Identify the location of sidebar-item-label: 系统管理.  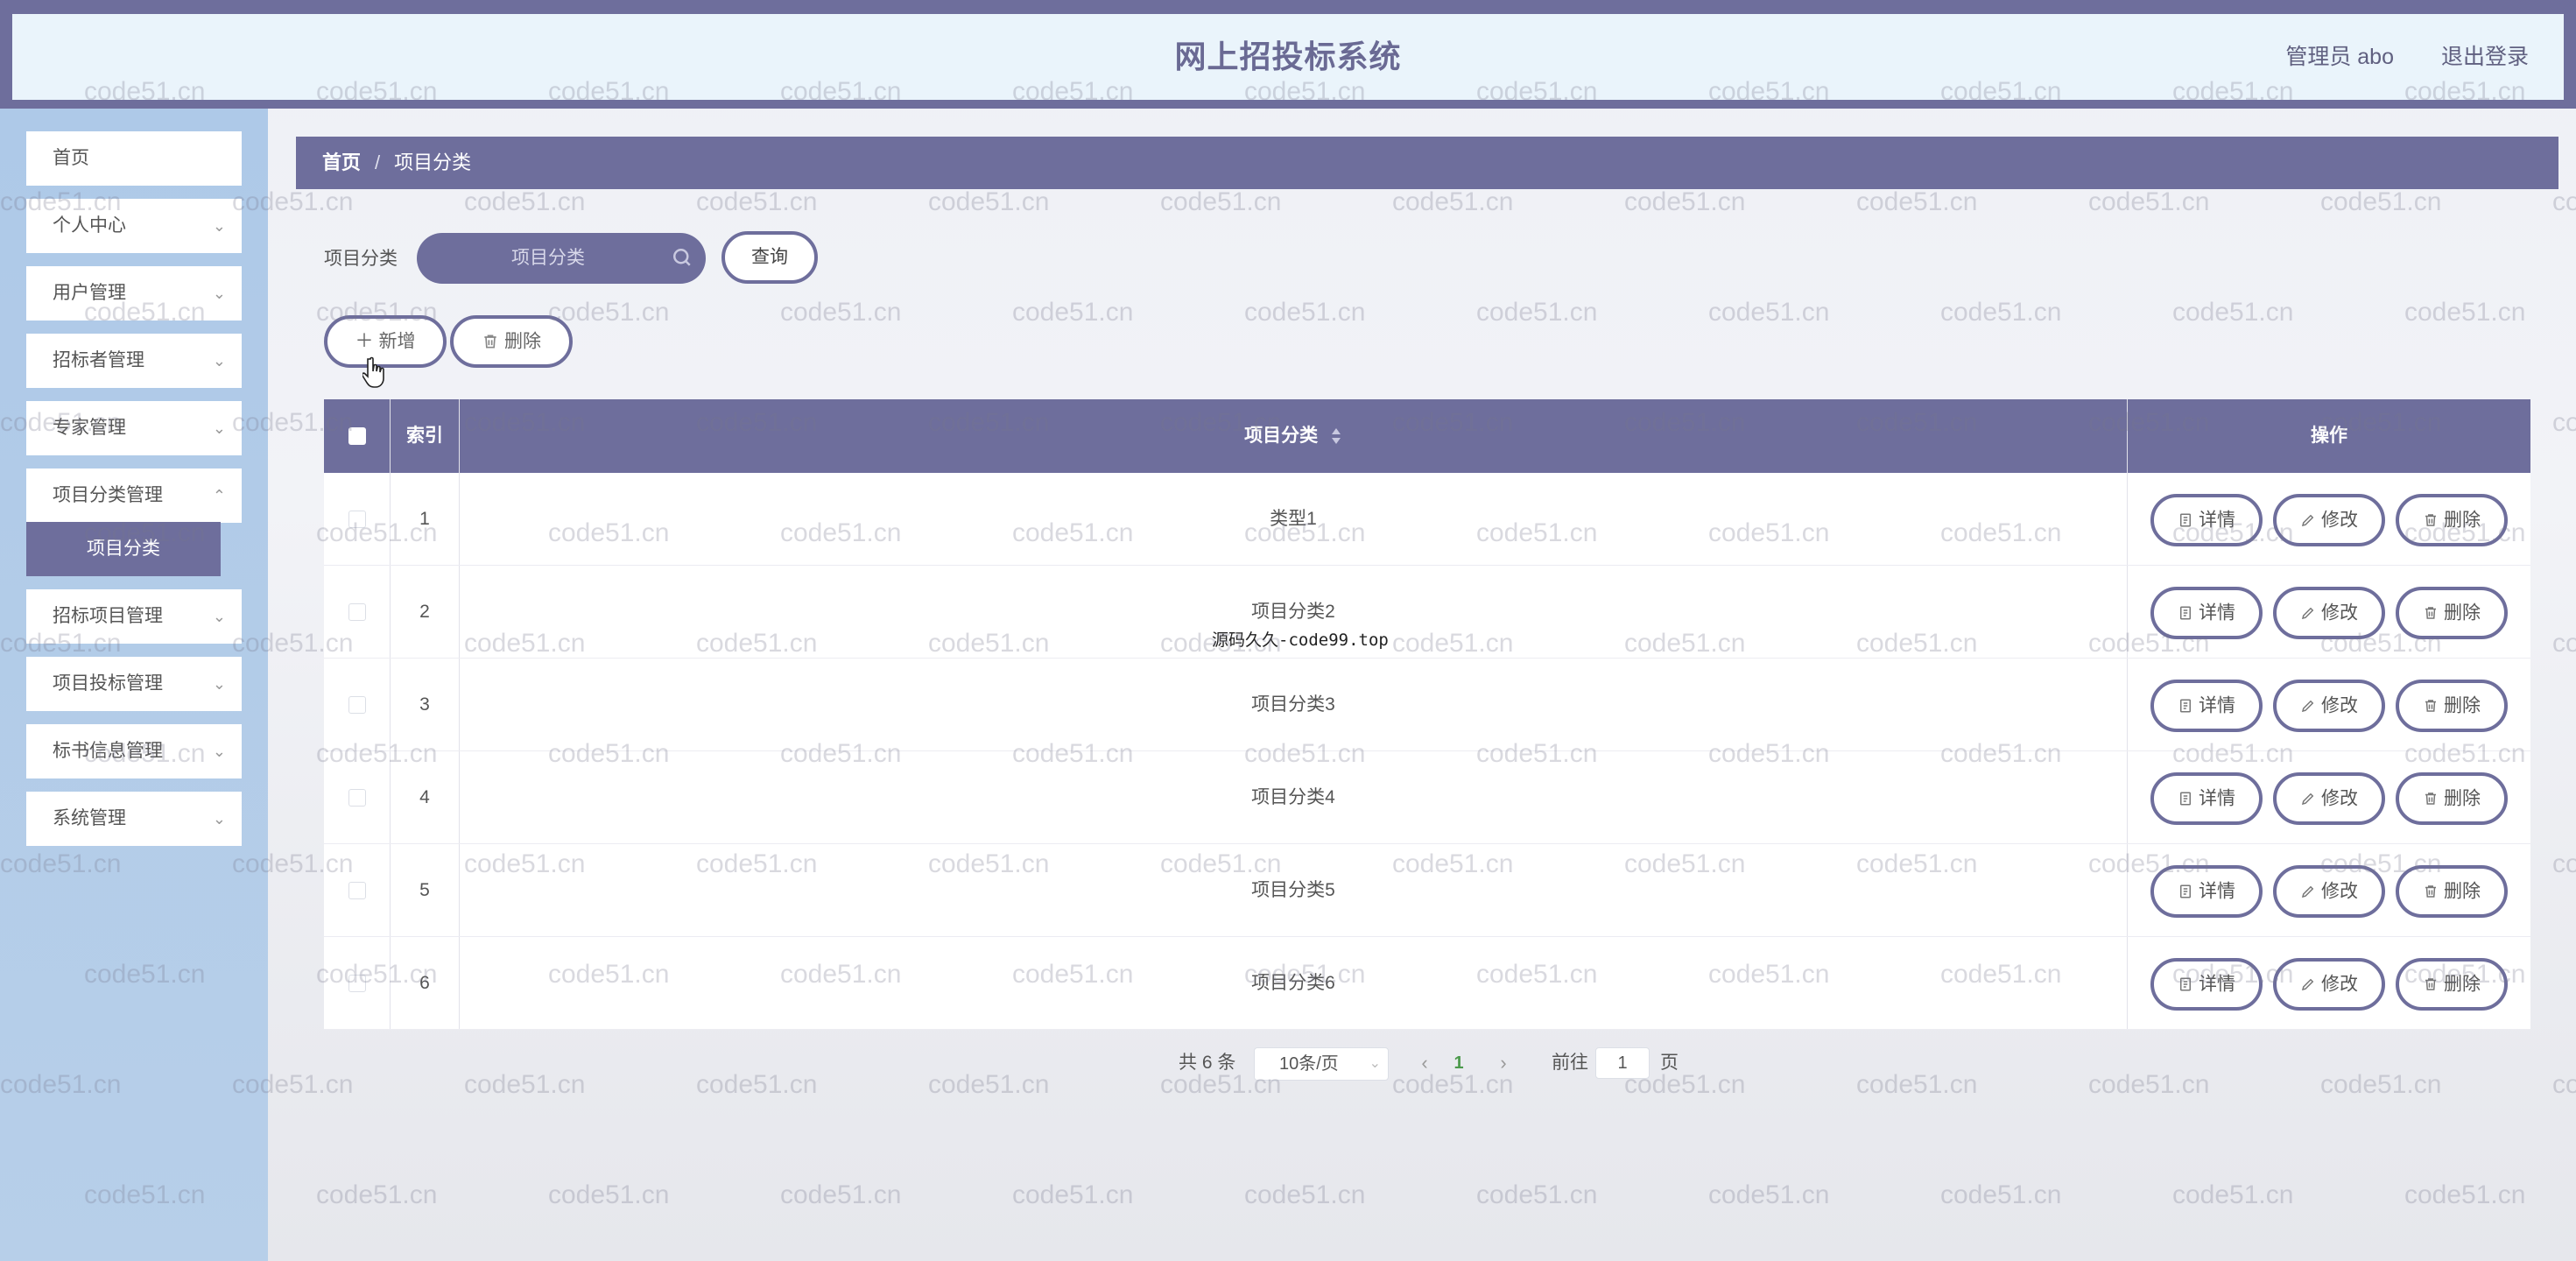
(89, 818).